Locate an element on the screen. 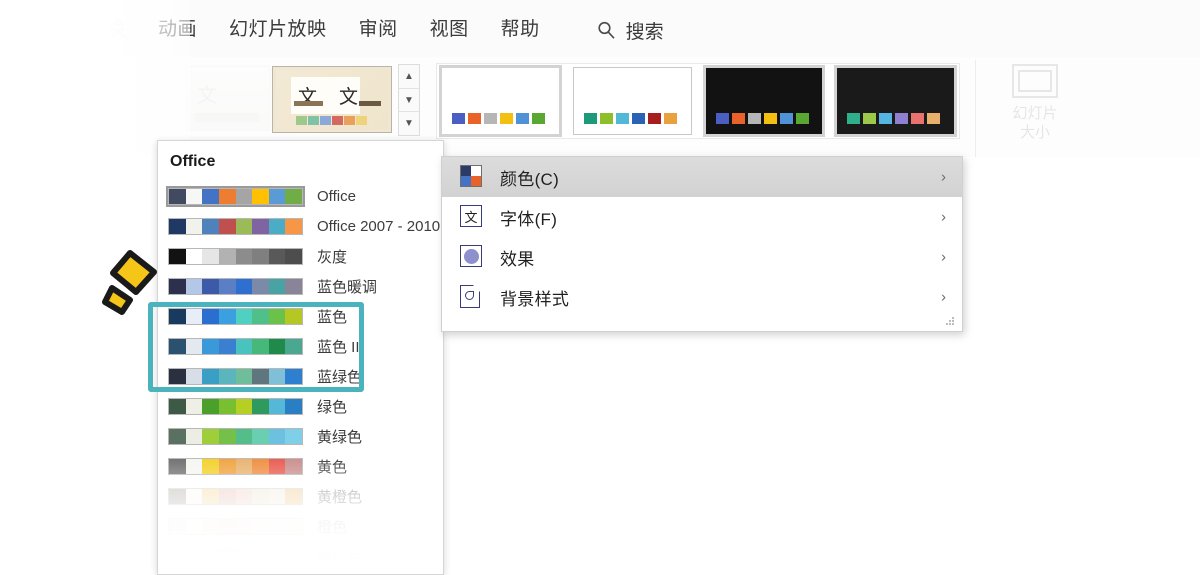 The image size is (1200, 575). theme-color-row-6: 蓝绿色 is located at coordinates (300, 376).